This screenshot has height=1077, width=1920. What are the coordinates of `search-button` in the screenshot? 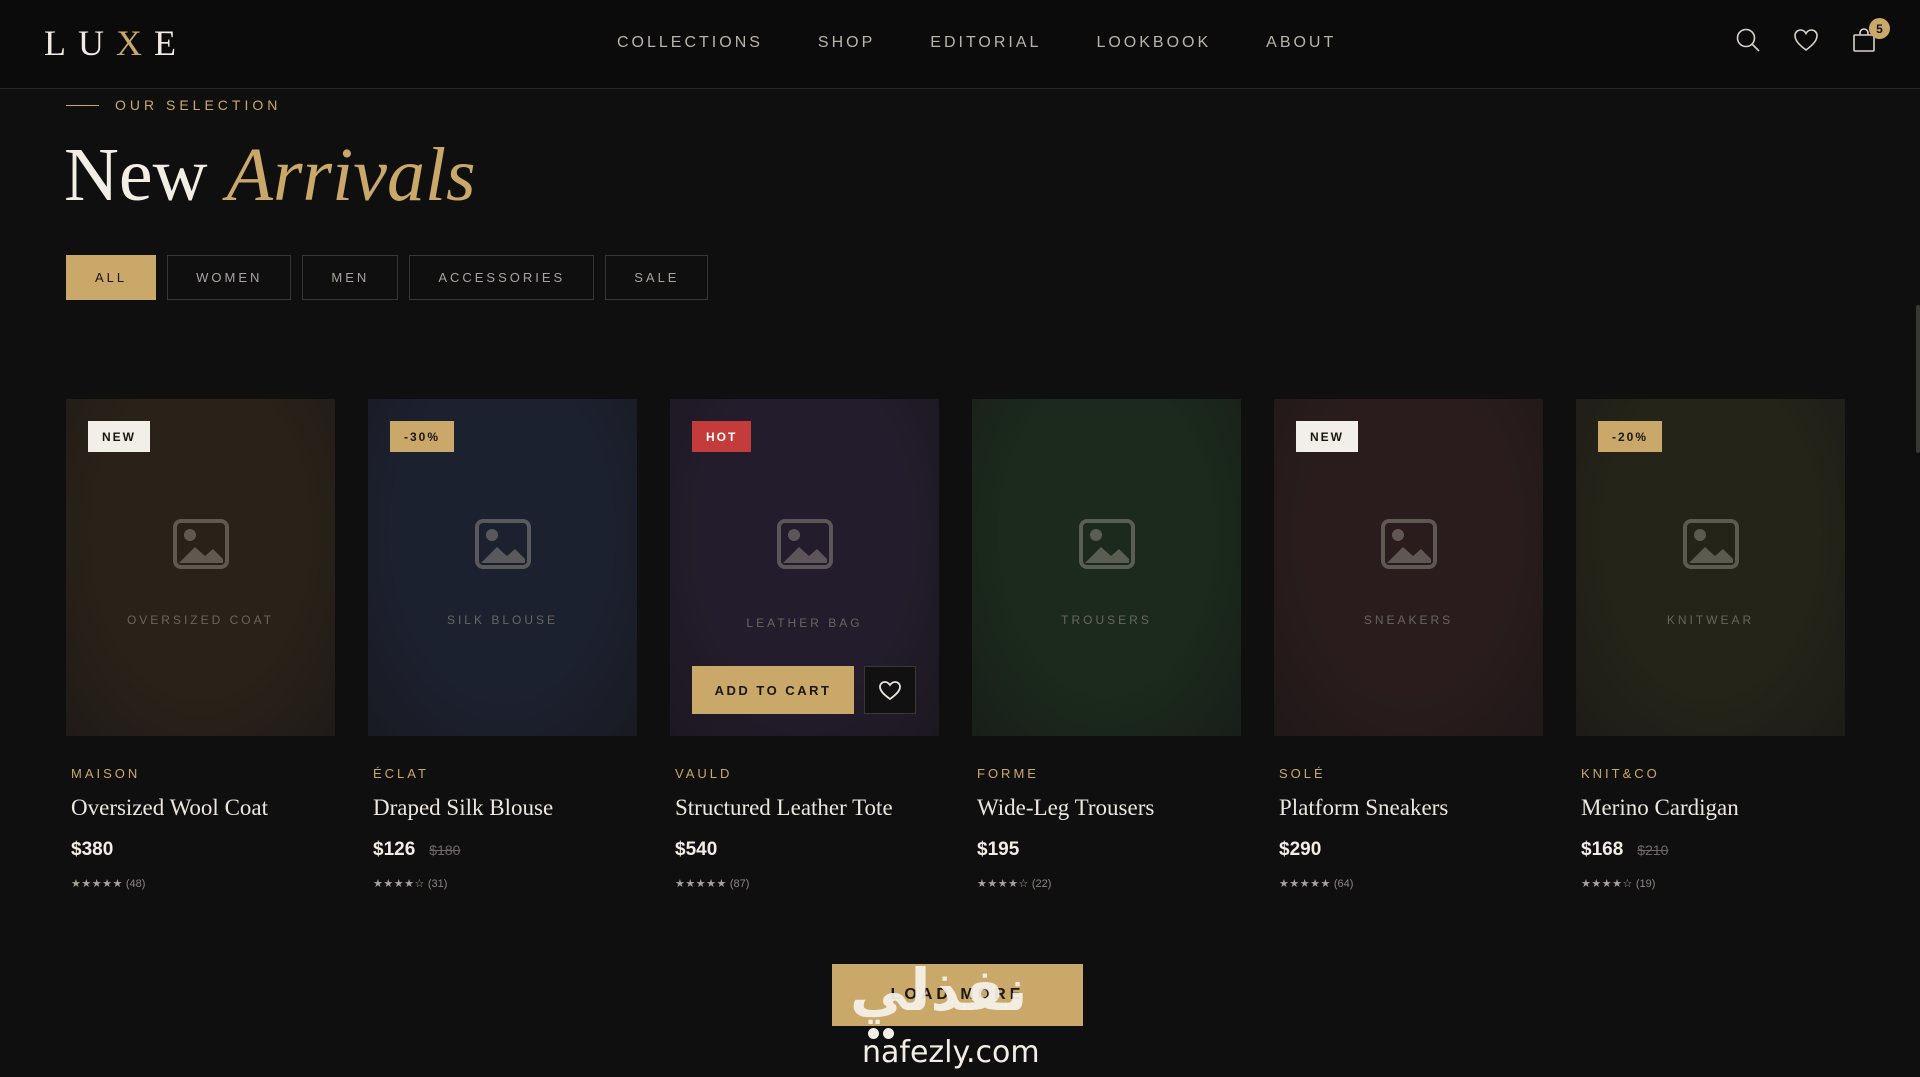 It's located at (1749, 41).